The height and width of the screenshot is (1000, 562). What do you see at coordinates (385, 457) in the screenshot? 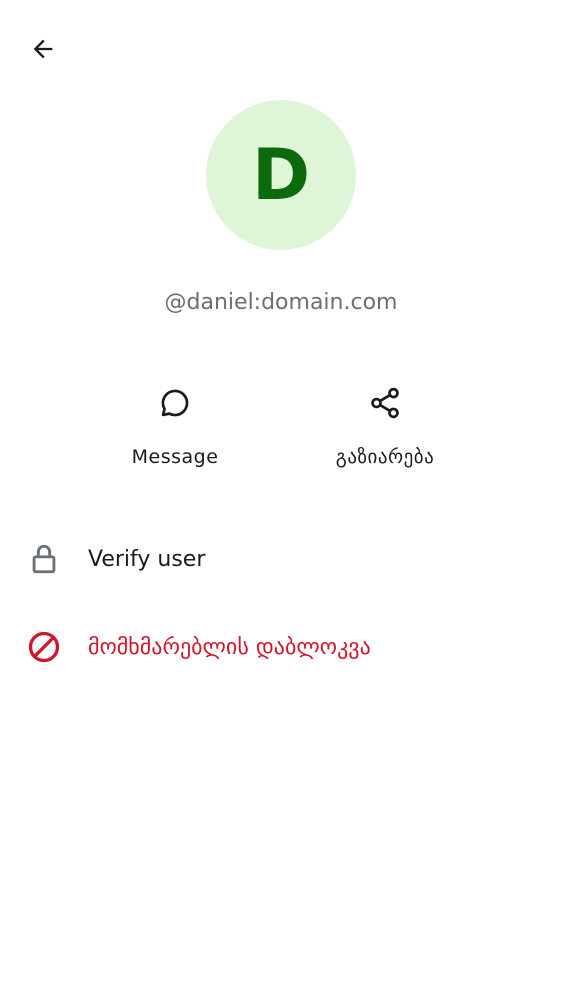
I see `share-label: გაზიარება` at bounding box center [385, 457].